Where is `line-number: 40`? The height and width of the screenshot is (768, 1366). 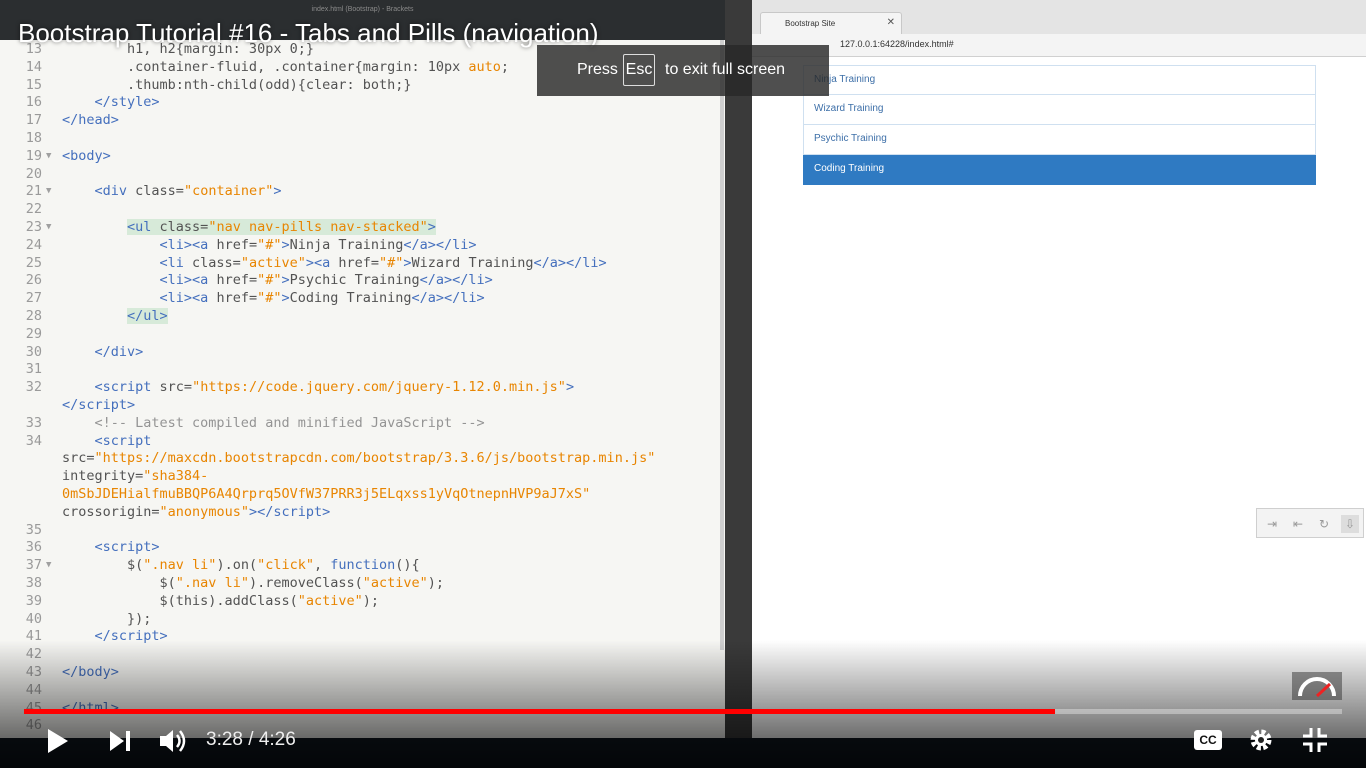 line-number: 40 is located at coordinates (33, 618).